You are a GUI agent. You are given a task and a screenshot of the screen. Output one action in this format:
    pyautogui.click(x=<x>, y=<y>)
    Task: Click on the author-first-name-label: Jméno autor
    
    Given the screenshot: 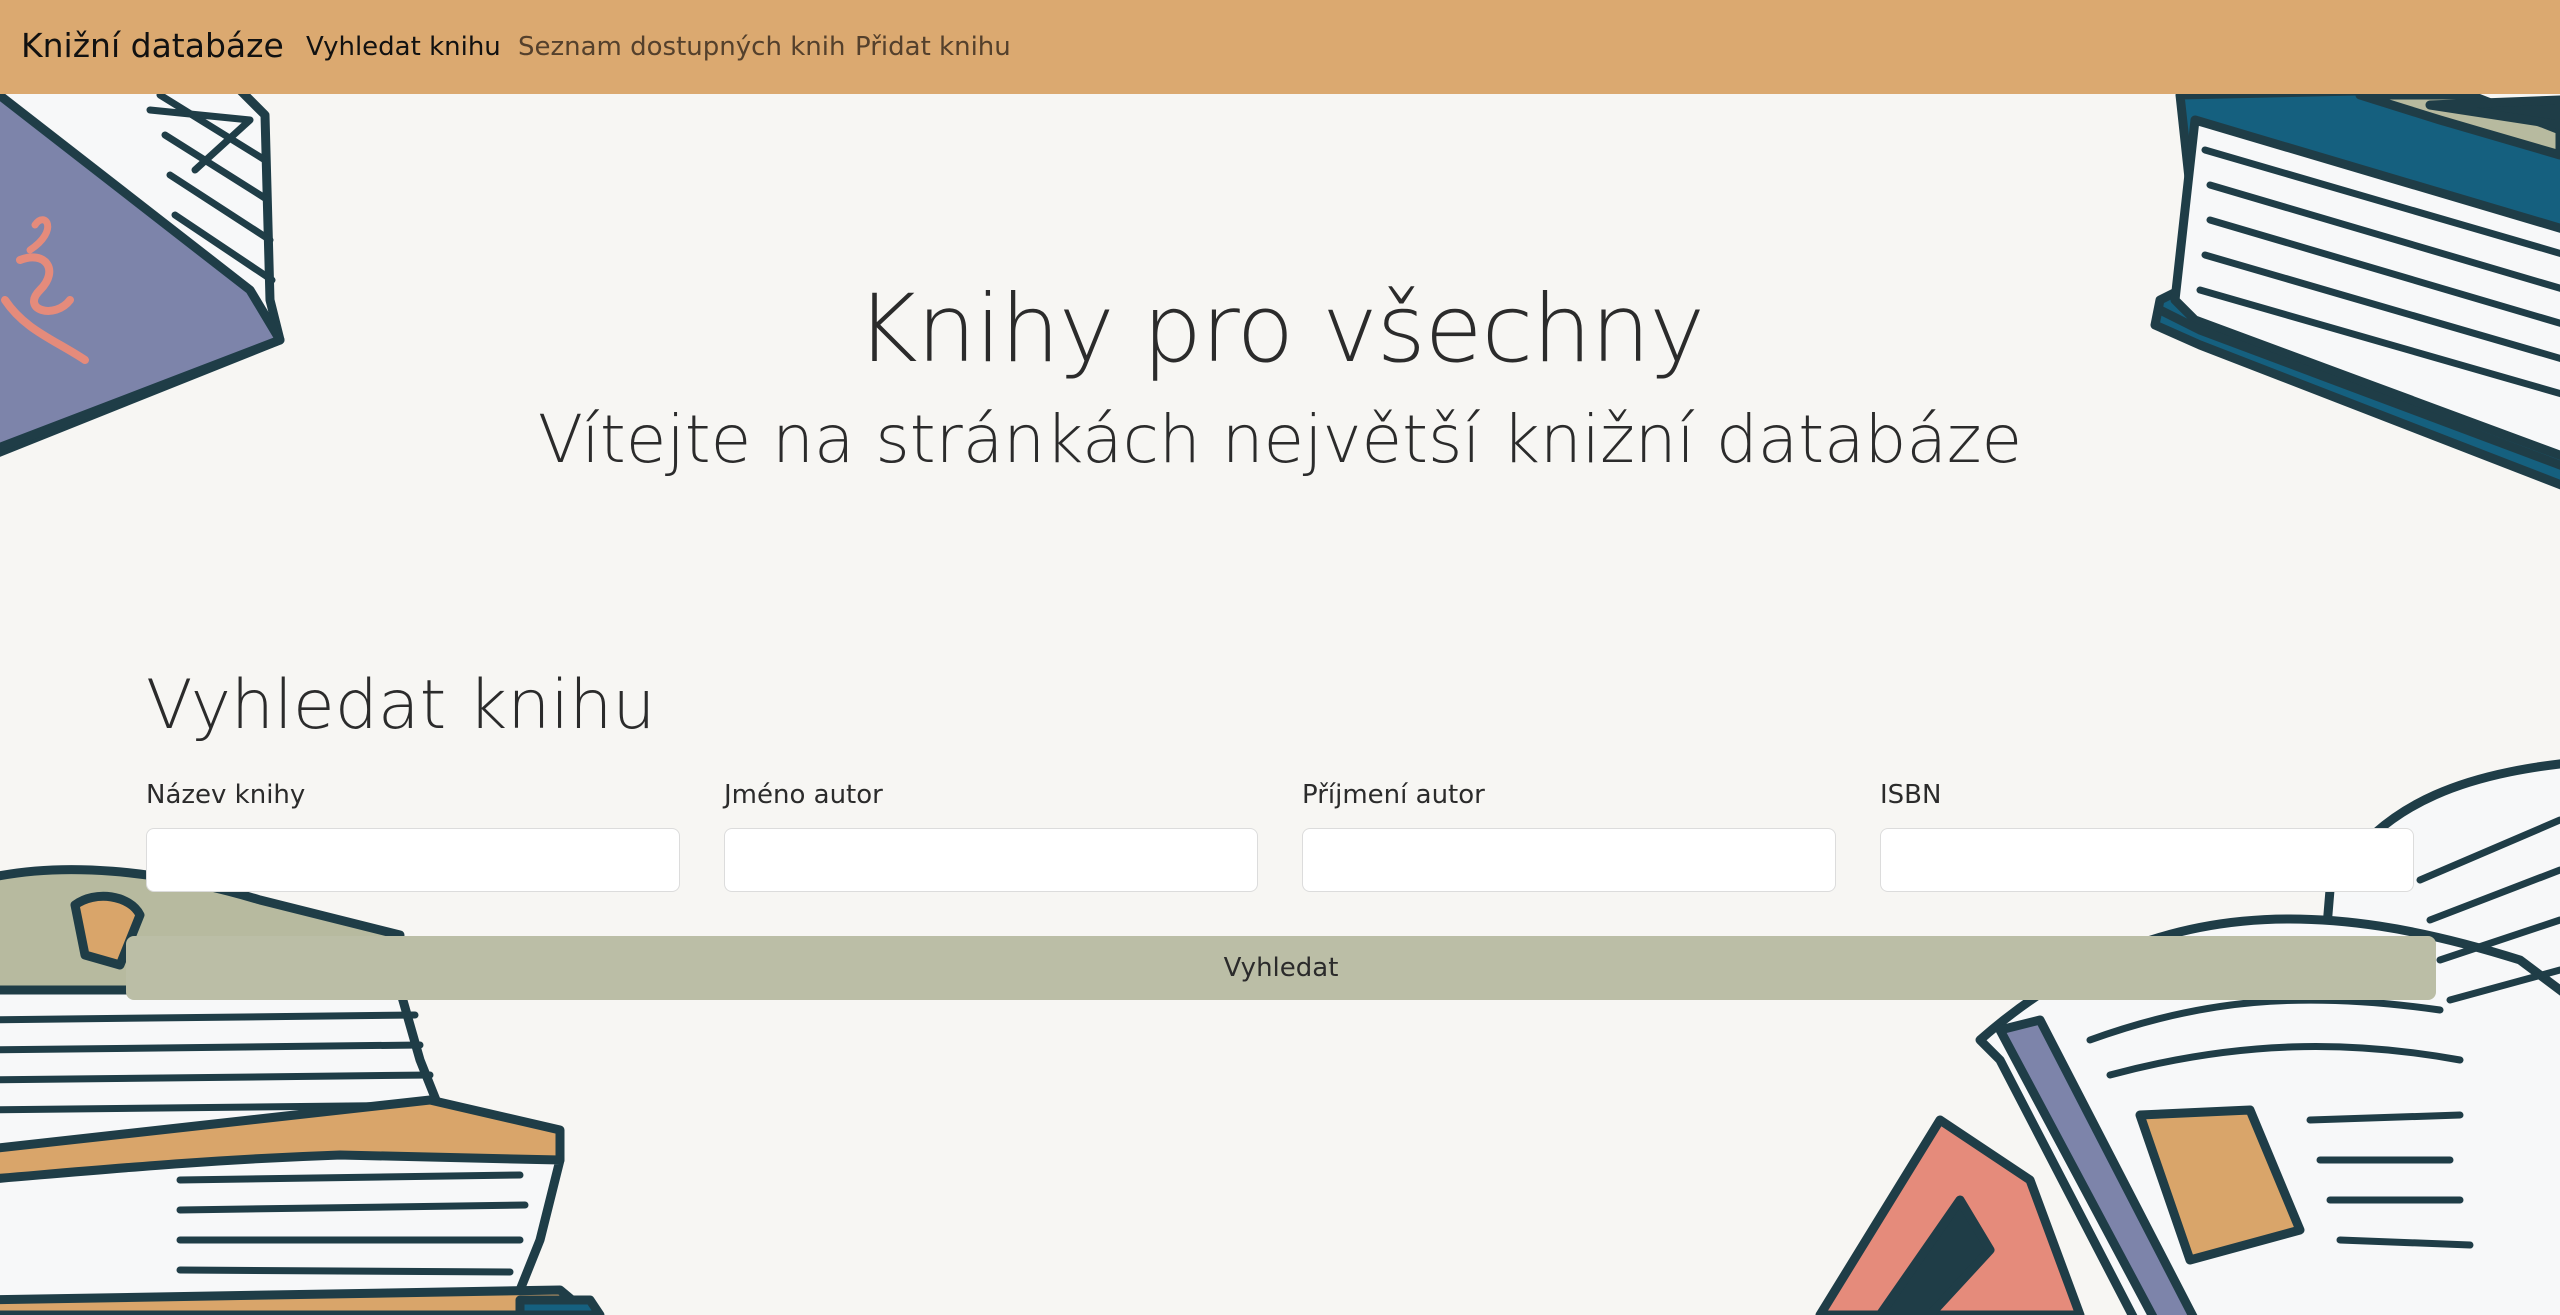 What is the action you would take?
    pyautogui.click(x=803, y=795)
    